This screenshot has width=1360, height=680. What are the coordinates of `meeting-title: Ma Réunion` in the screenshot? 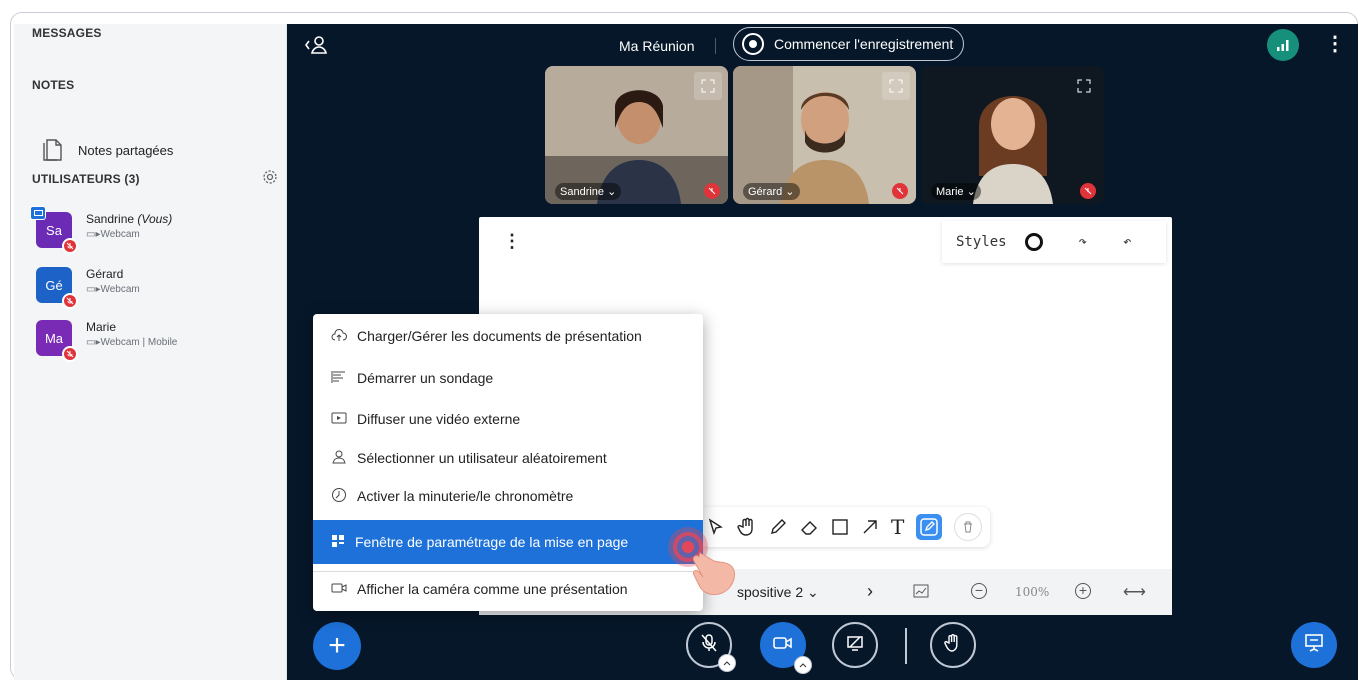 It's located at (657, 46).